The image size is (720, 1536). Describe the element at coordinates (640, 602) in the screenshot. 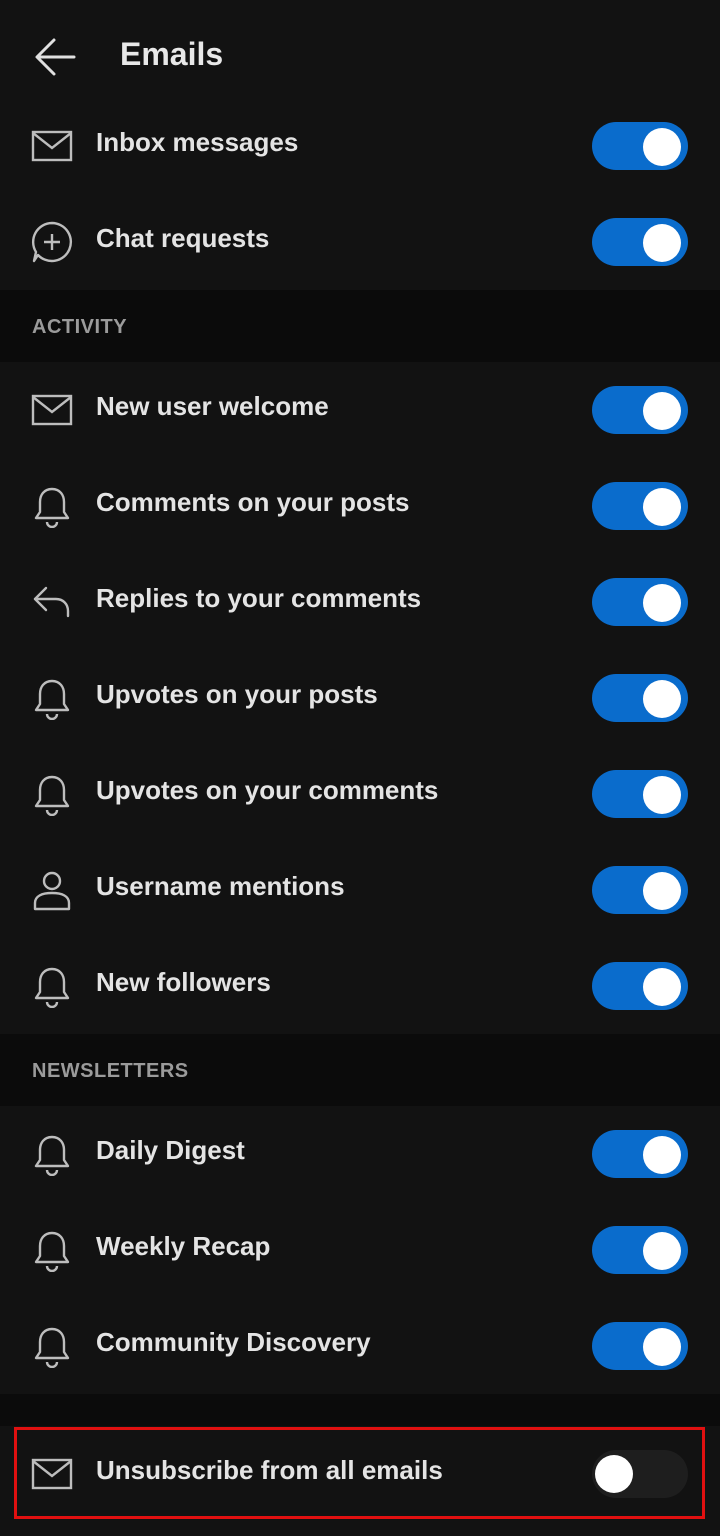

I see `replies-to-comments-toggle` at that location.